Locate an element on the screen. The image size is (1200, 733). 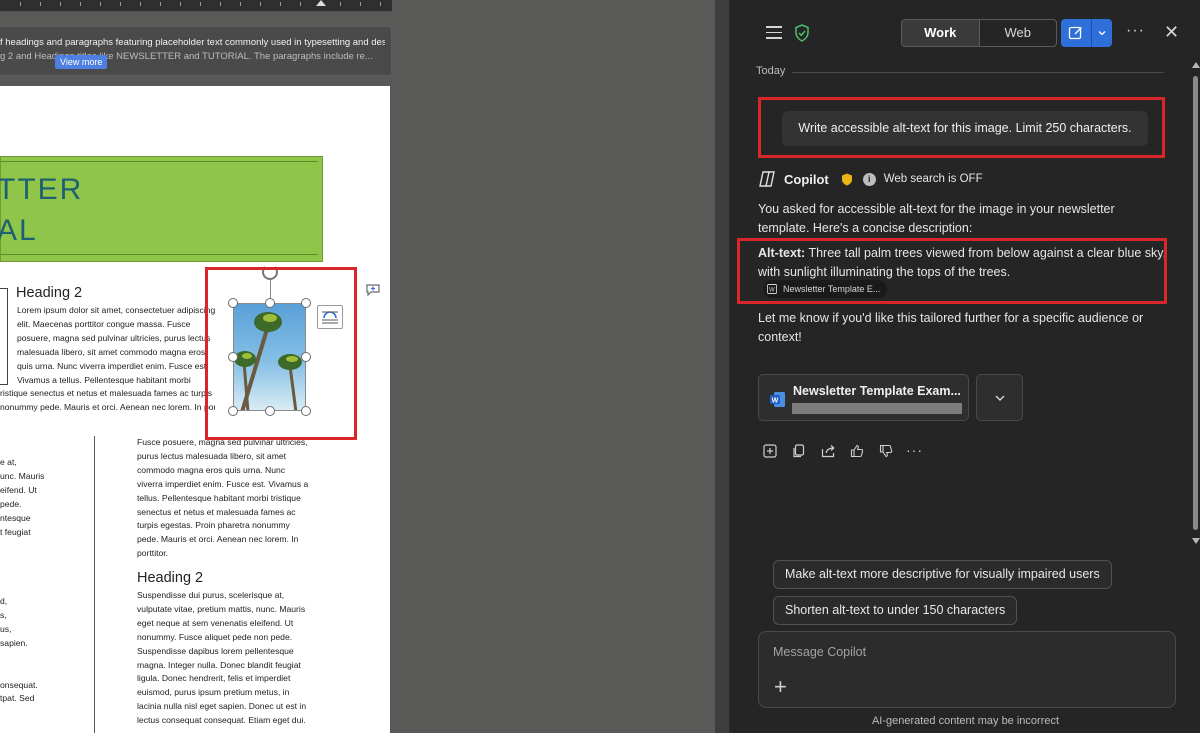
work-web-toggle: Work Web is located at coordinates (979, 33).